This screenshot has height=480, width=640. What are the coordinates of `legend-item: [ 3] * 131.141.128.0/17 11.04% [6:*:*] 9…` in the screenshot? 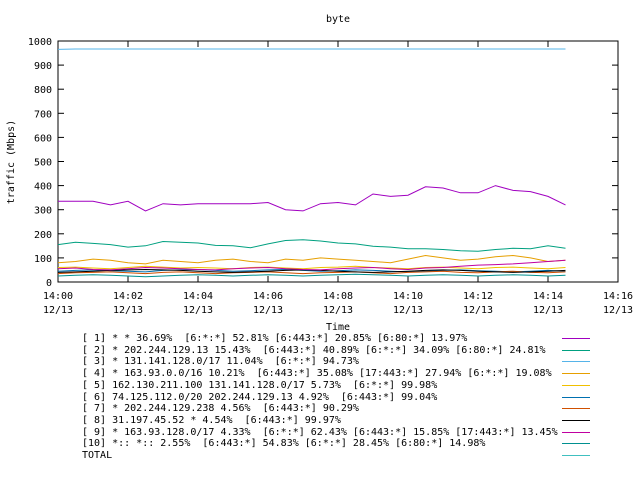 It's located at (320, 362).